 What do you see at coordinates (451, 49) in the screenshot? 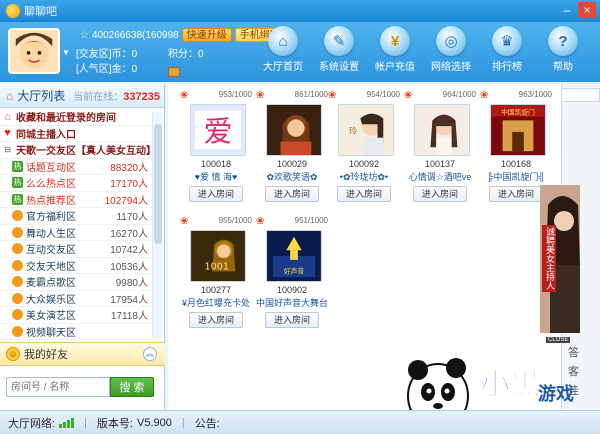
I see `nav-network: ◎ 网络选择` at bounding box center [451, 49].